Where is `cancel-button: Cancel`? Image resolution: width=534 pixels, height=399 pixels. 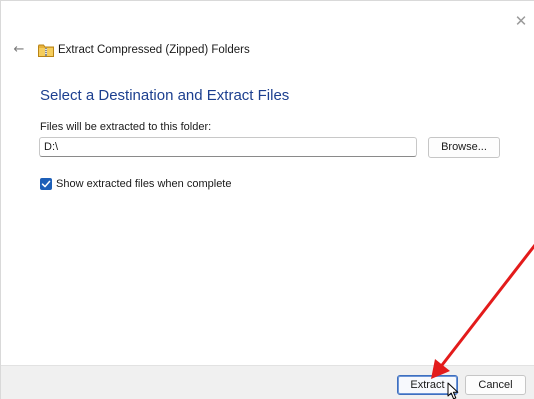
cancel-button: Cancel is located at coordinates (495, 385).